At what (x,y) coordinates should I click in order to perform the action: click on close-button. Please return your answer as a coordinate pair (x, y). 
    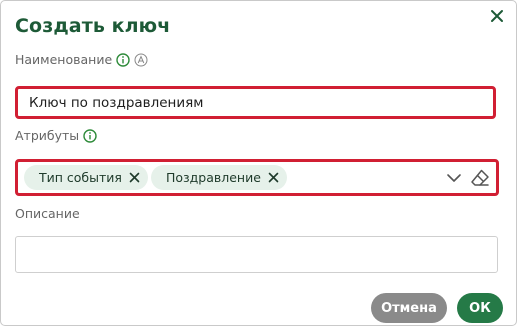
    Looking at the image, I should click on (497, 16).